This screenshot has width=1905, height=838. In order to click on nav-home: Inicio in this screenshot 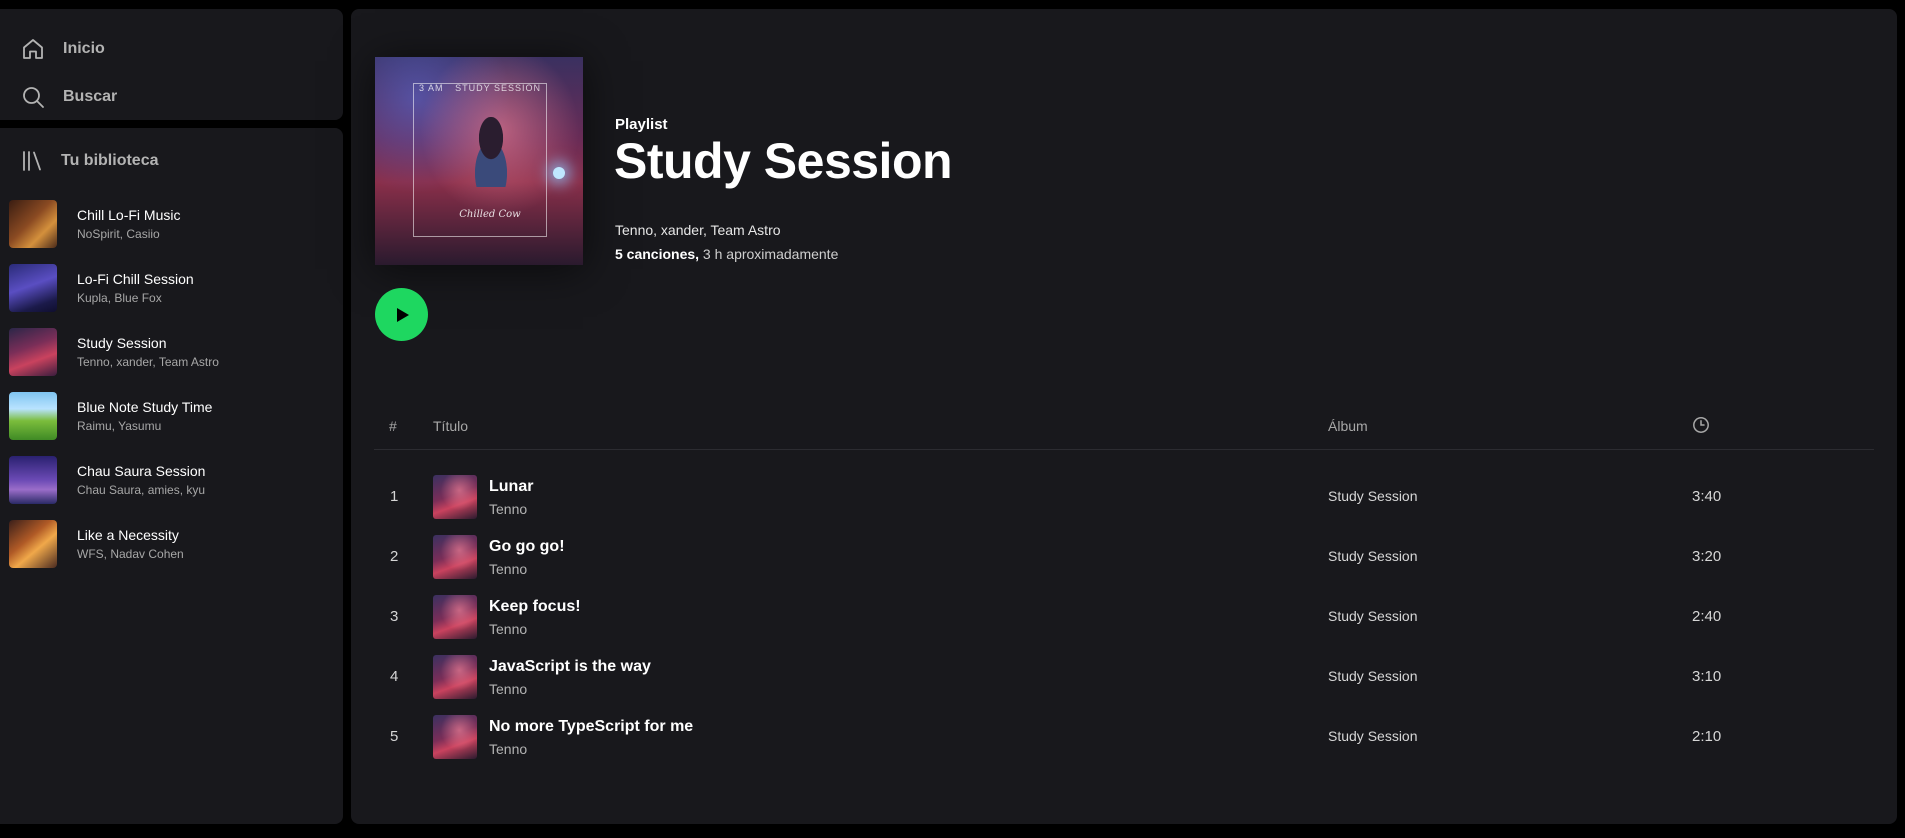, I will do `click(62, 49)`.